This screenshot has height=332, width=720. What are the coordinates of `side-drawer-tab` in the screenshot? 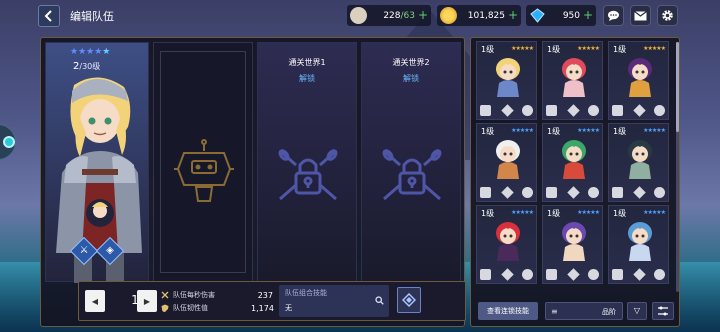 It's located at (8, 142).